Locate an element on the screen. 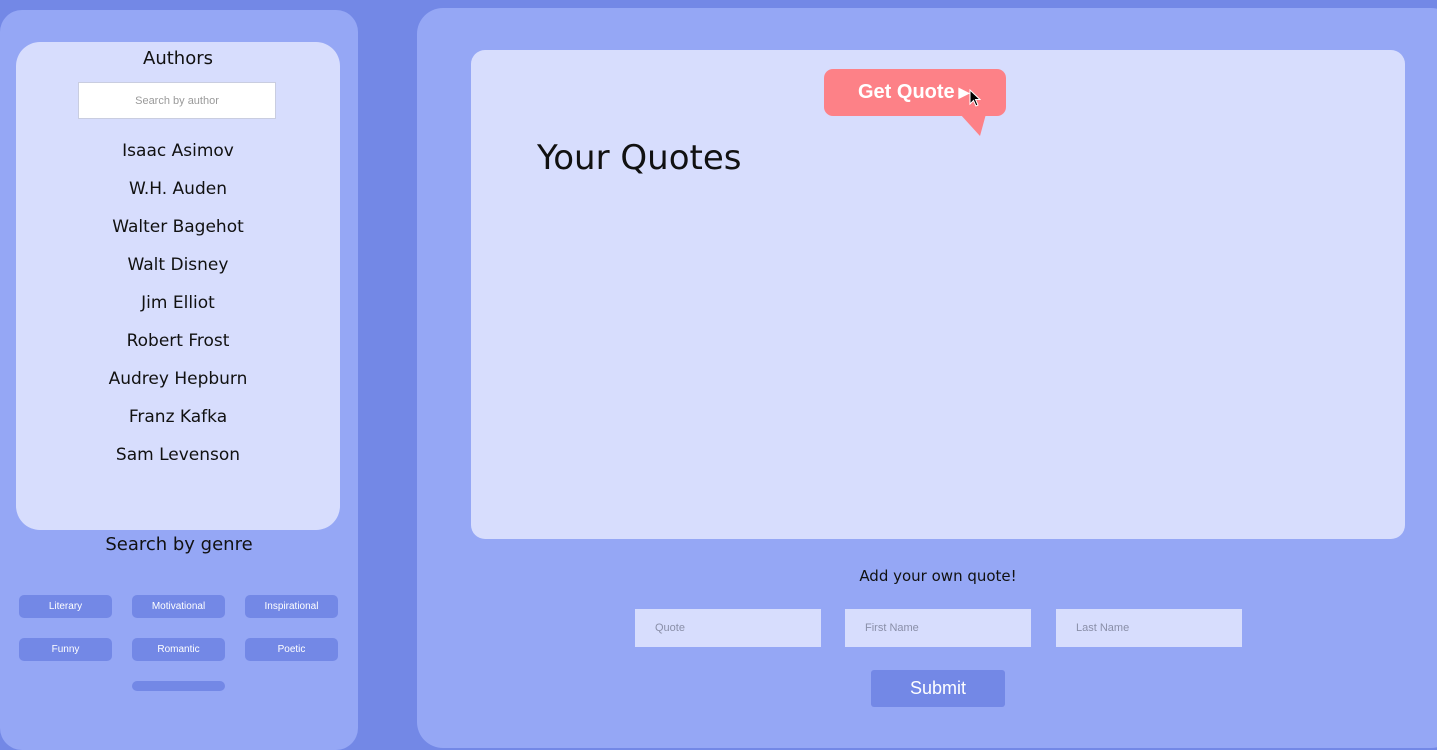 The height and width of the screenshot is (750, 1437). authors-title: Authors is located at coordinates (178, 58).